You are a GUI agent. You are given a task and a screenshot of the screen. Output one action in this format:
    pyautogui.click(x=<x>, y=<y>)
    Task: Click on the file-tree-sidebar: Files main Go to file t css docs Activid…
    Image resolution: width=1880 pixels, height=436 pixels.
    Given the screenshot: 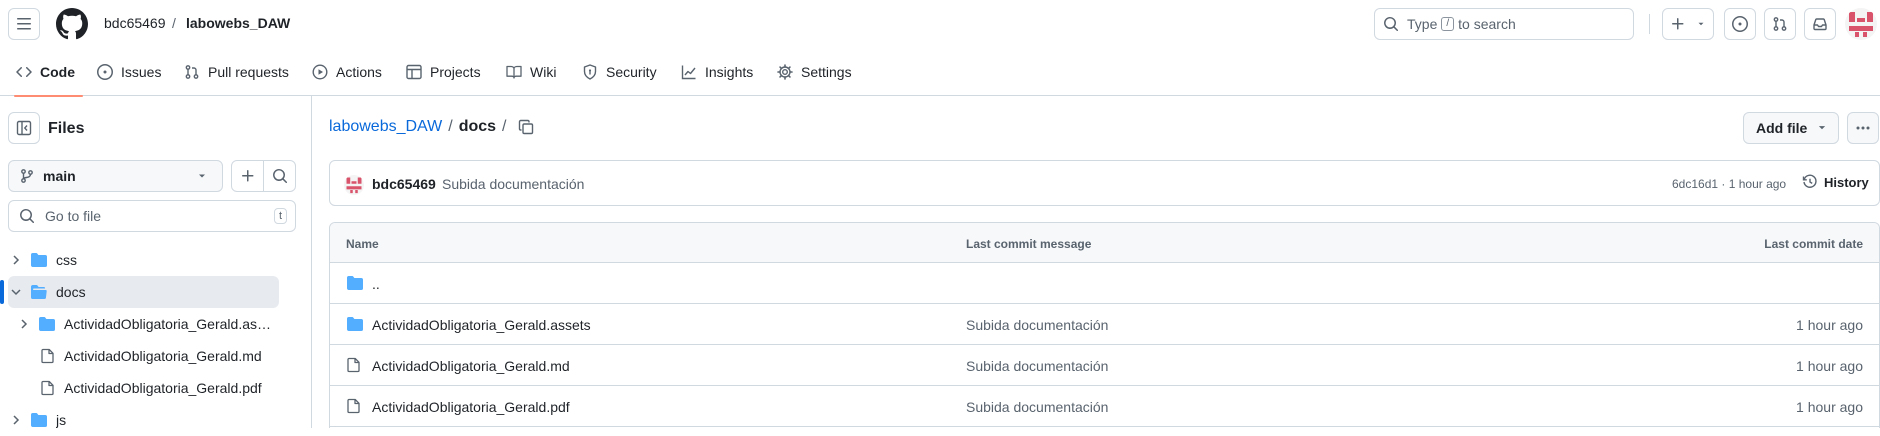 What is the action you would take?
    pyautogui.click(x=156, y=262)
    